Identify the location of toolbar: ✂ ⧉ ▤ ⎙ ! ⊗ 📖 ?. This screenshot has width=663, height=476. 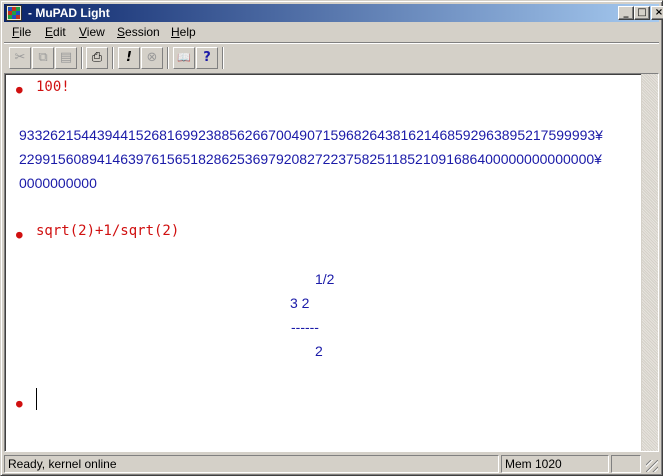
(331, 58).